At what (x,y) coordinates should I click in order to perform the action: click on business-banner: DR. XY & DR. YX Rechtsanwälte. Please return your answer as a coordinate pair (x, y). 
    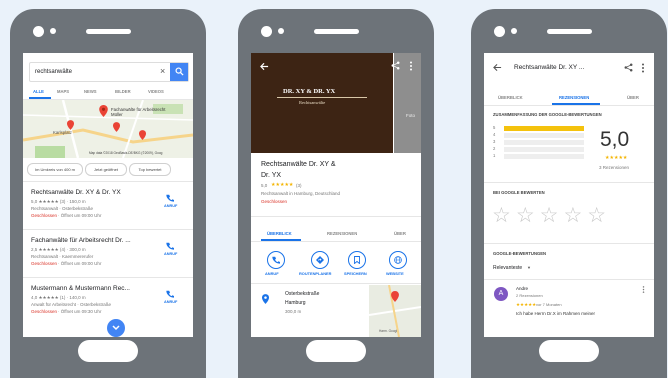
    Looking at the image, I should click on (322, 103).